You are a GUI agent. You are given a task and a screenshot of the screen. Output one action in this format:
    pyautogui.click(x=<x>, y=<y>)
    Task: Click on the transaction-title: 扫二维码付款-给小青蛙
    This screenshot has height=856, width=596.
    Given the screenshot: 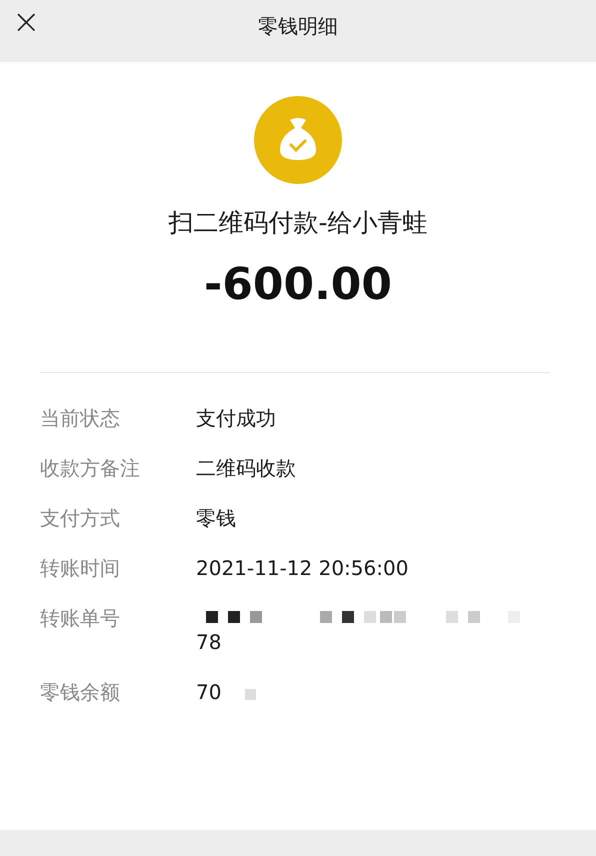 What is the action you would take?
    pyautogui.click(x=298, y=223)
    